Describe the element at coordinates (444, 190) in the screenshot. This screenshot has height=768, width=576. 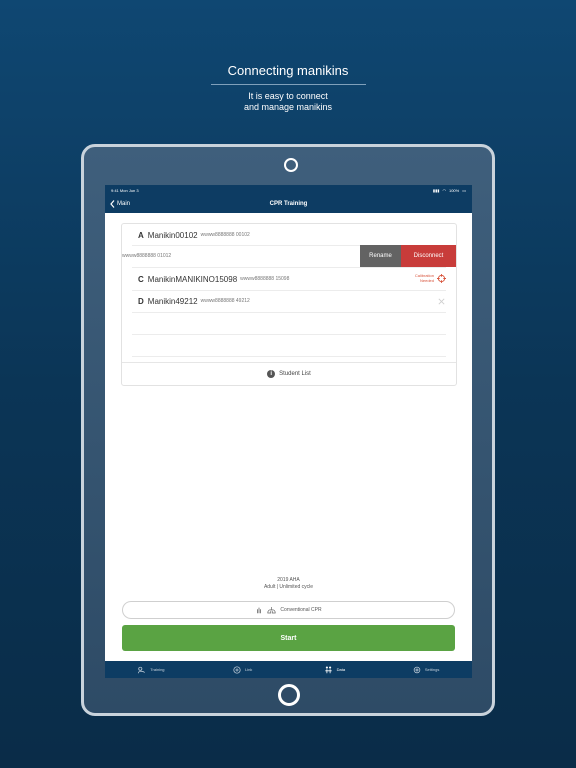
I see `wifi-icon: ◠` at that location.